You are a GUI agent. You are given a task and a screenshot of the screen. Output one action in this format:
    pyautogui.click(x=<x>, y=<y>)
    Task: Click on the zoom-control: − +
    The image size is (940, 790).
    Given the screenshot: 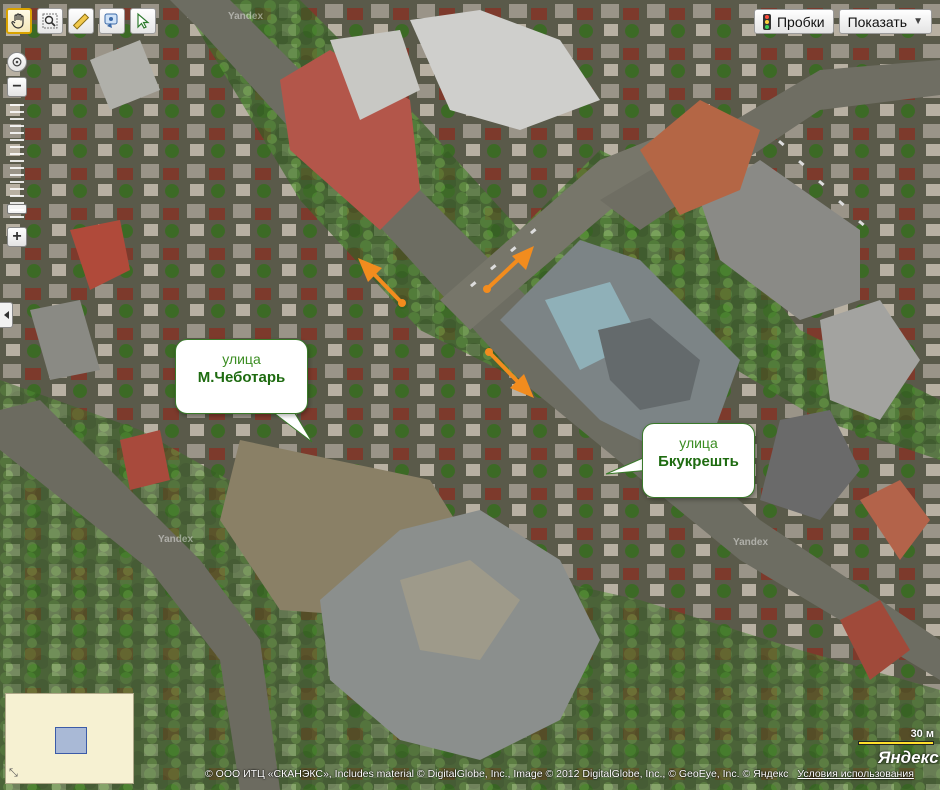 What is the action you would take?
    pyautogui.click(x=18, y=149)
    